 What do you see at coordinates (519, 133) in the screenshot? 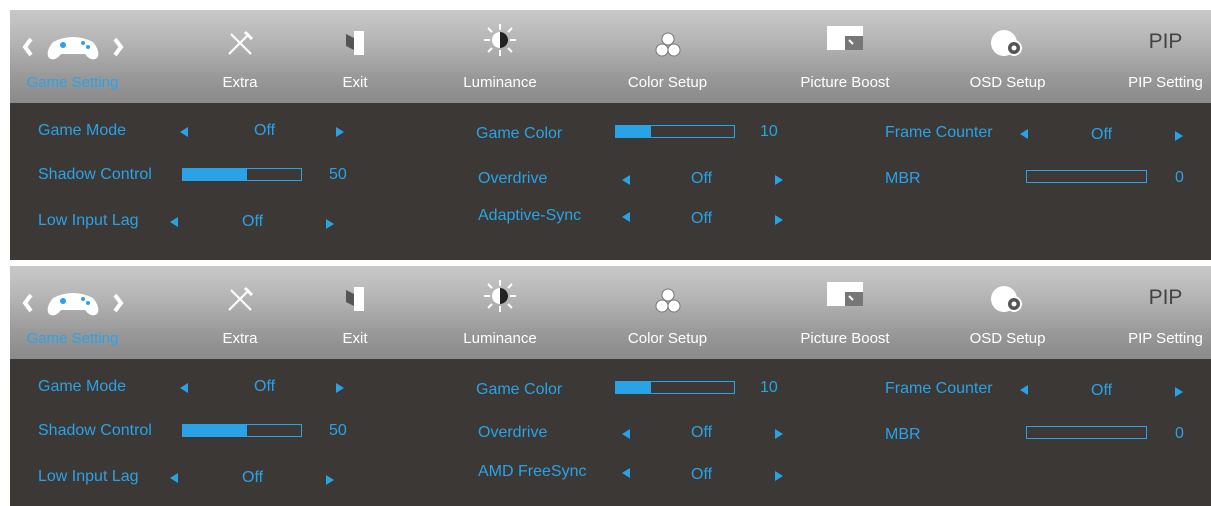
I see `game-color-label: Game Color` at bounding box center [519, 133].